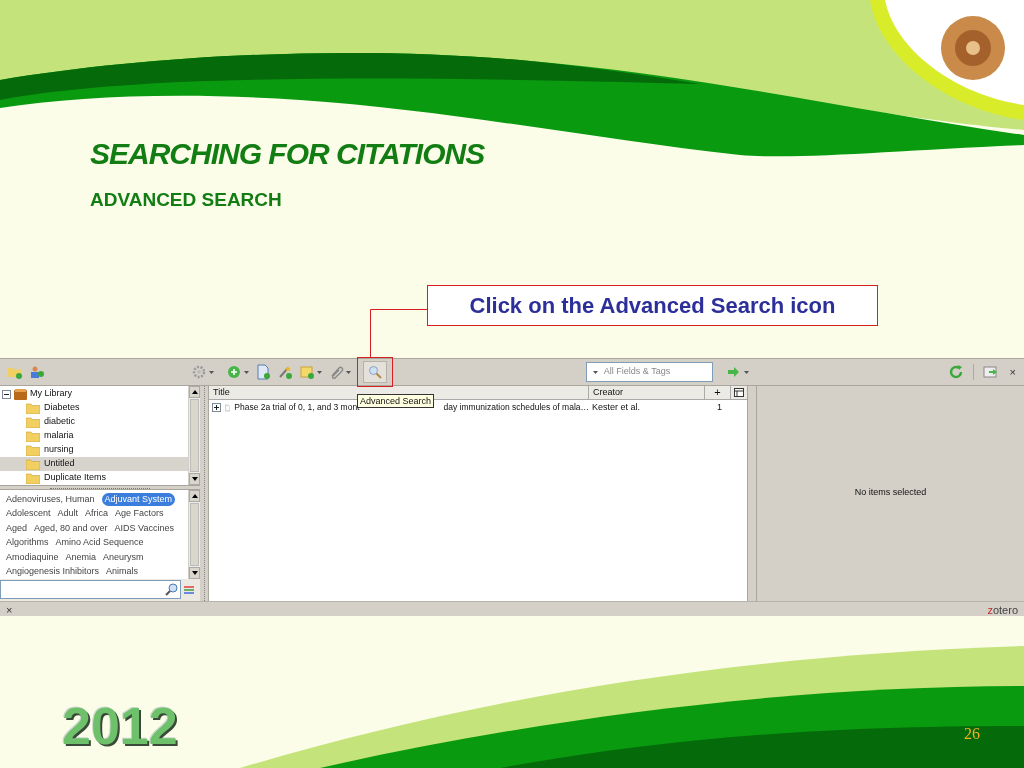  I want to click on slide-subtitle: ADVANCED SEARCH, so click(186, 200).